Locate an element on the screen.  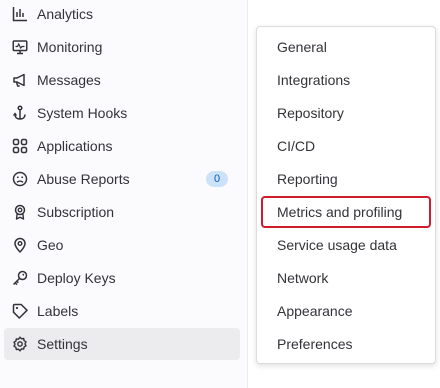
flyout-item-label: Integrations is located at coordinates (314, 80).